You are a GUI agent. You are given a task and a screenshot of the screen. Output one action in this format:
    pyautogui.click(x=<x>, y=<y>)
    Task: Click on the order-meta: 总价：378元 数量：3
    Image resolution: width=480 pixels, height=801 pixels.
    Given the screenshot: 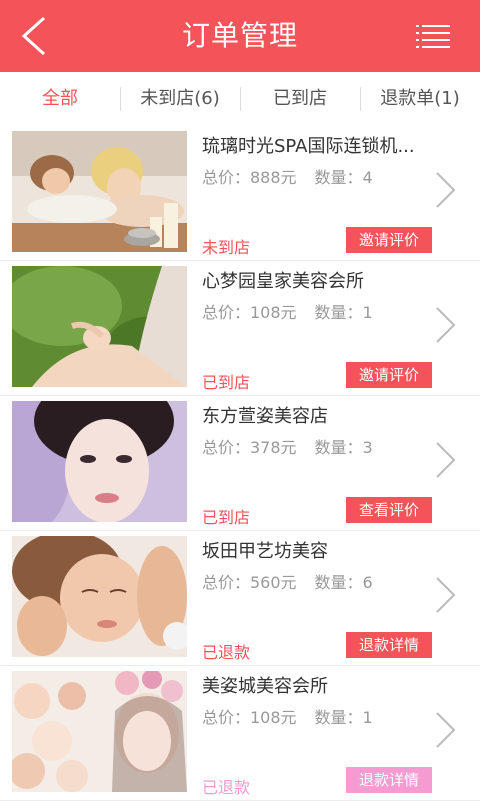 What is the action you would take?
    pyautogui.click(x=287, y=446)
    